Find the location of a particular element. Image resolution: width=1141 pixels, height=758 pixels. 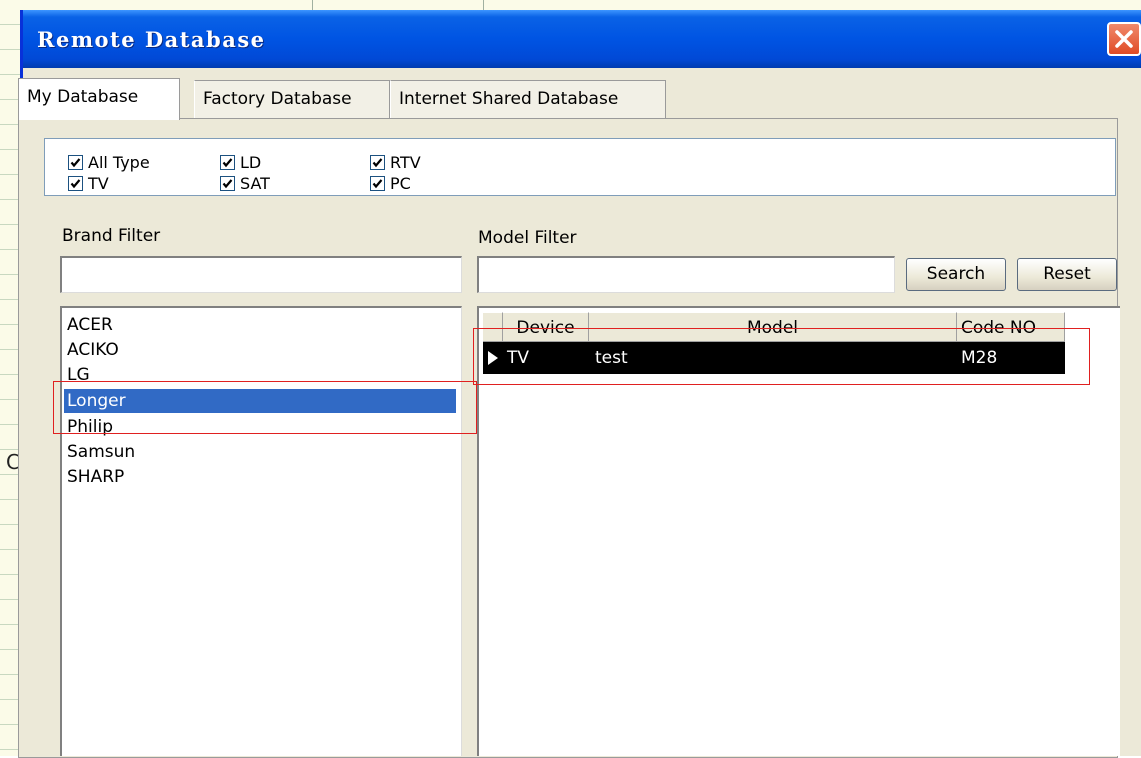

tab-factory-database: Factory Database is located at coordinates (292, 99).